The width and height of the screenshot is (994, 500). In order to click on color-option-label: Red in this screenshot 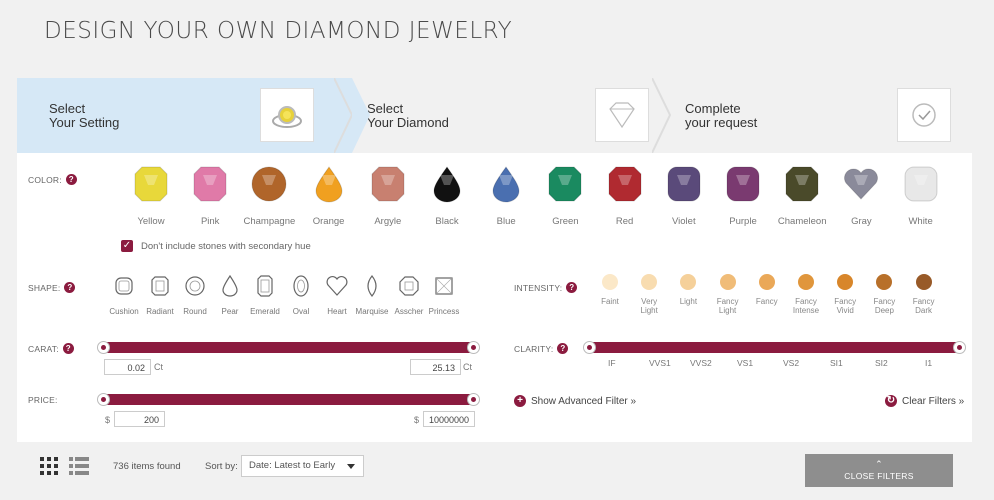, I will do `click(624, 221)`.